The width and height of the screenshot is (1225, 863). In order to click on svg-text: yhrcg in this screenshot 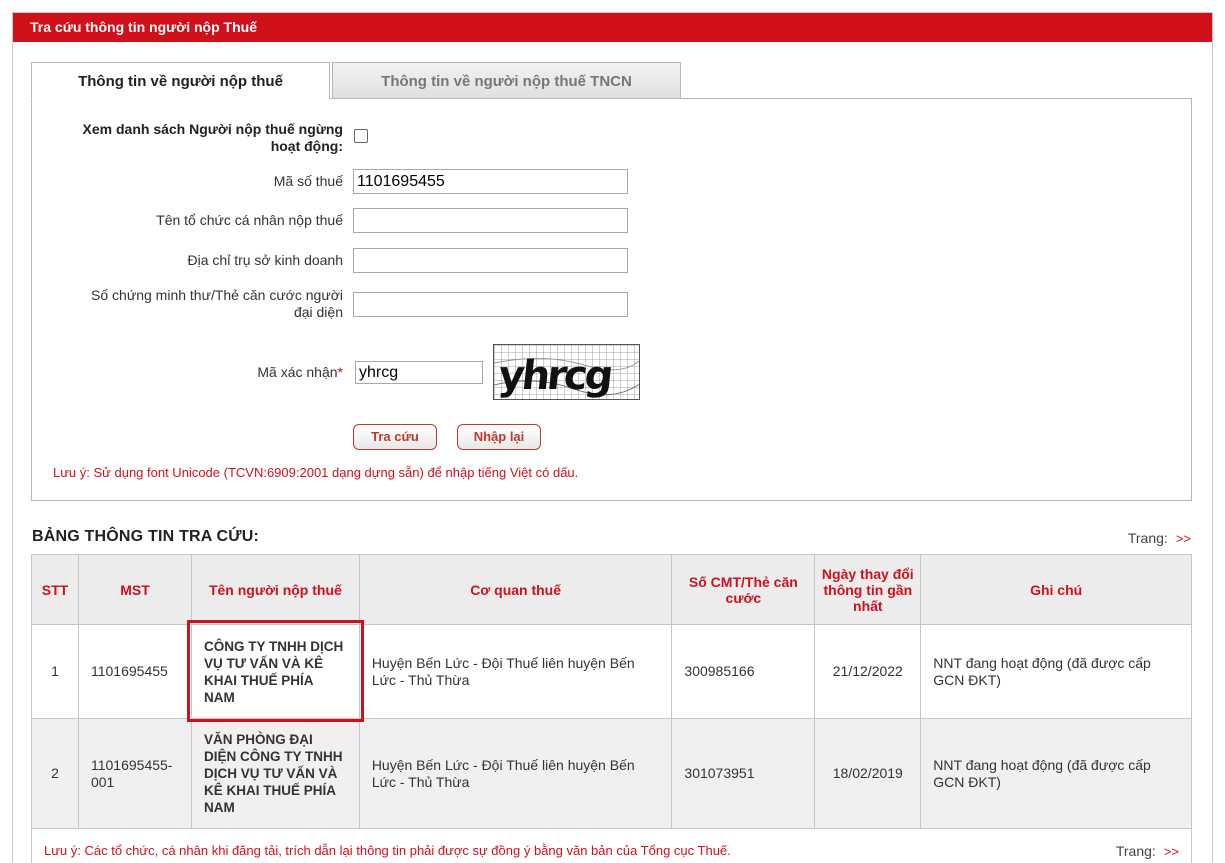, I will do `click(554, 376)`.